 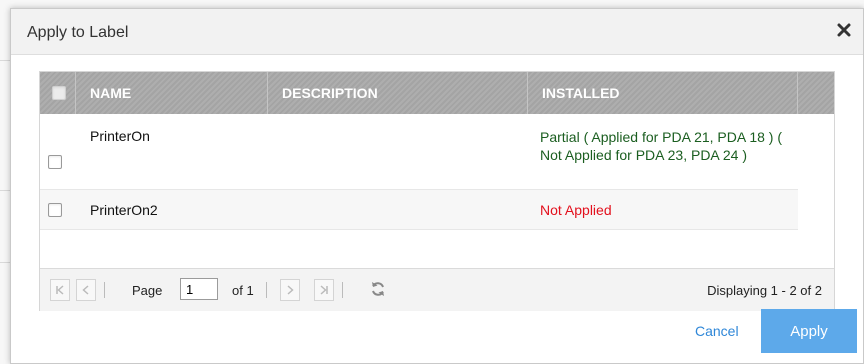 I want to click on pagination-toolbar: Page of 1, so click(x=437, y=289).